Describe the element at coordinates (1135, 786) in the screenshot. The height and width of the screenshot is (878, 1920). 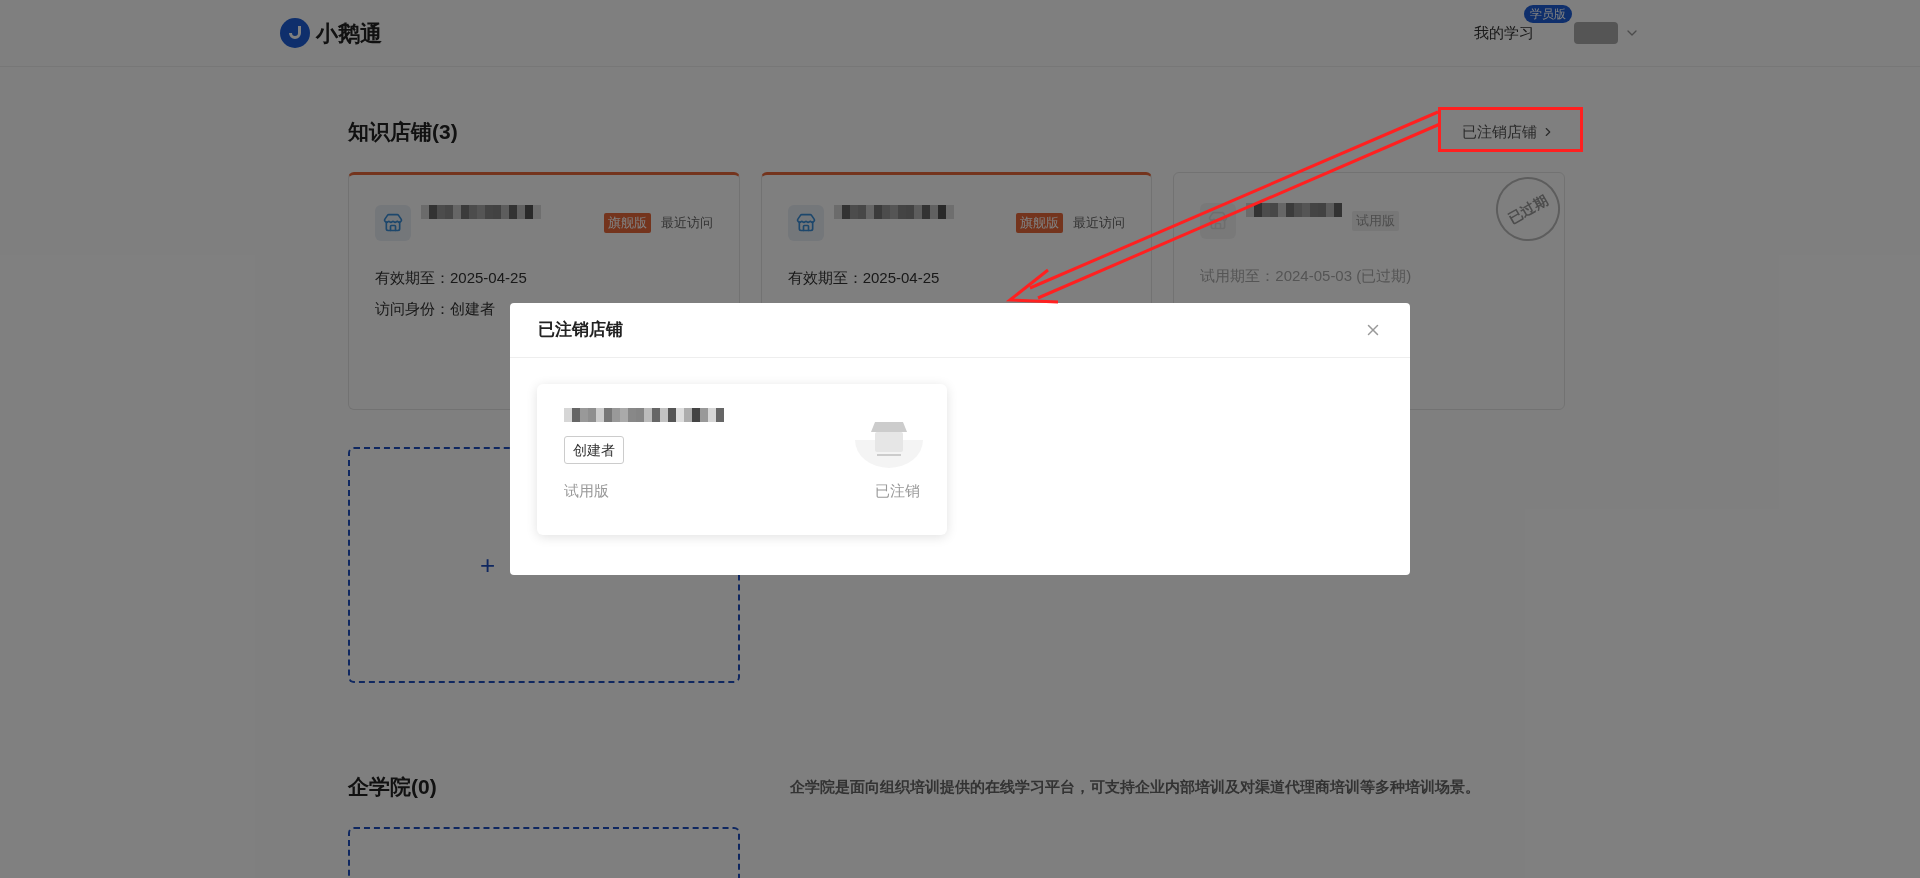
I see `academy-description: 企学院是面向组织培训提供的在线学习平台，可支持企业内部培训及对渠道代理商培训等多种培训场景。` at that location.